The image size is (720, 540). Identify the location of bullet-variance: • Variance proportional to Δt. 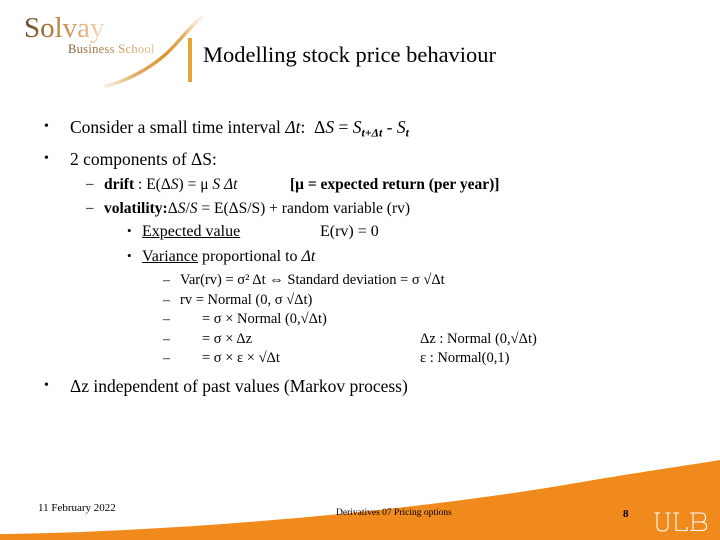
(357, 257).